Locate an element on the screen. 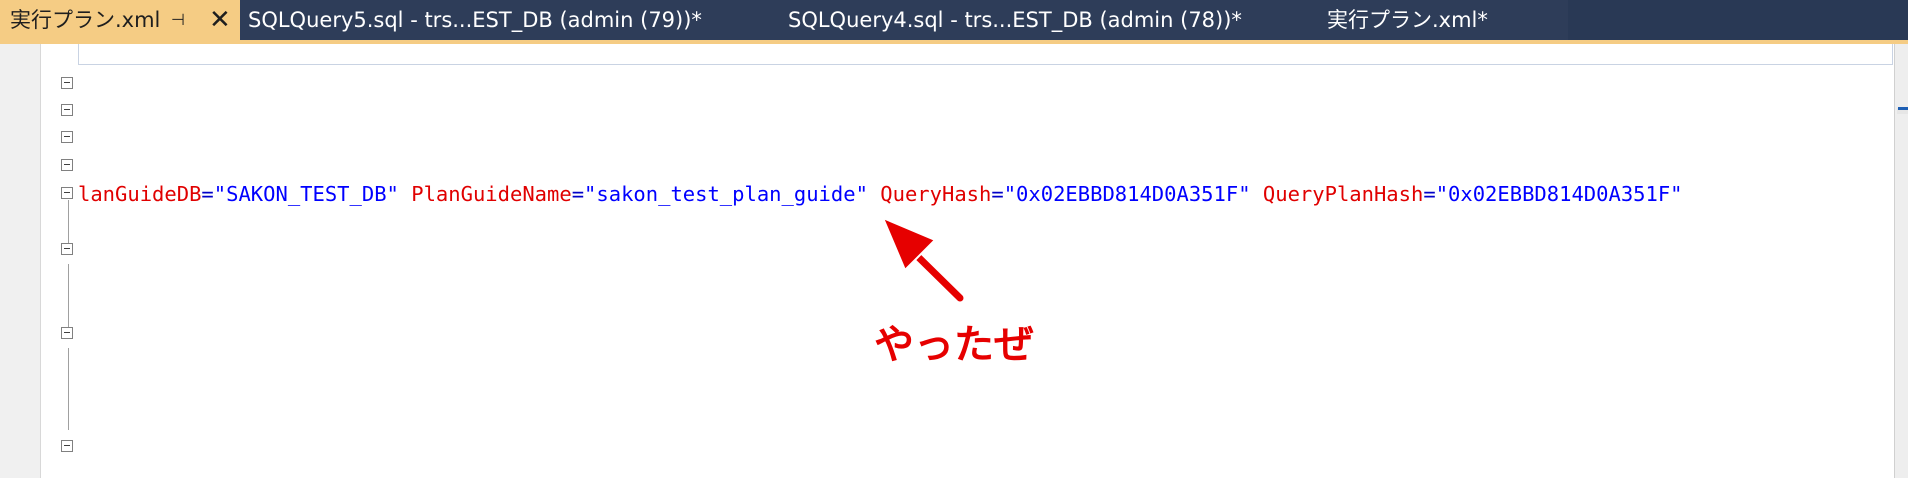 Image resolution: width=1908 pixels, height=478 pixels. annotation-text: やったぜ is located at coordinates (954, 345).